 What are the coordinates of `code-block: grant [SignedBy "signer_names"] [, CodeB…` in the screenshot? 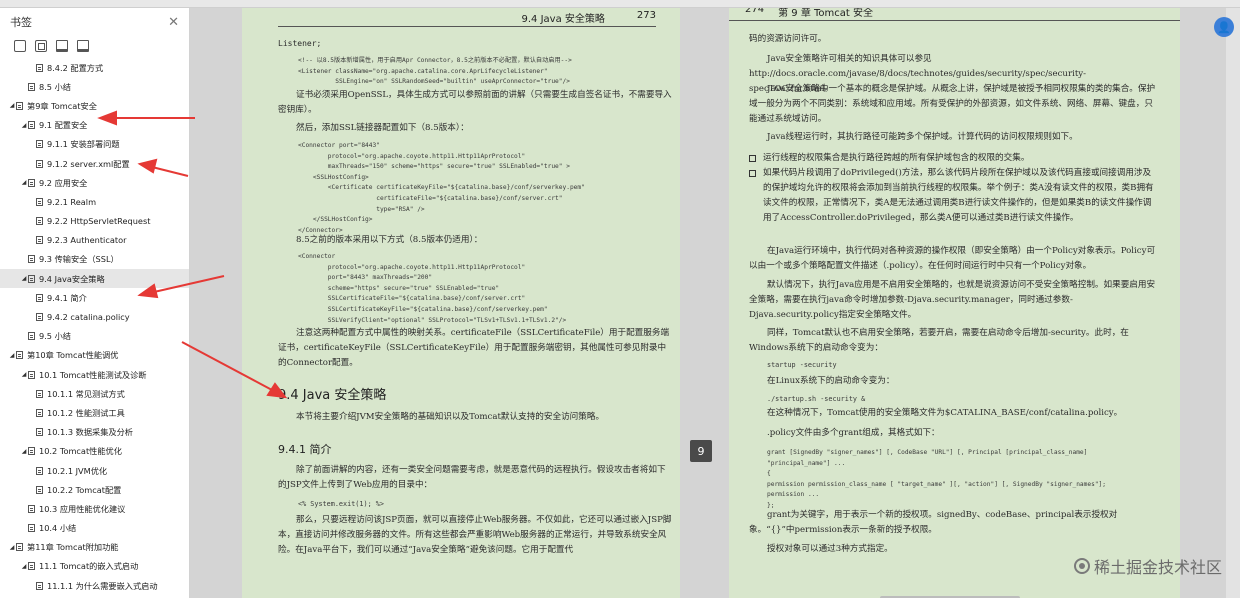 It's located at (936, 479).